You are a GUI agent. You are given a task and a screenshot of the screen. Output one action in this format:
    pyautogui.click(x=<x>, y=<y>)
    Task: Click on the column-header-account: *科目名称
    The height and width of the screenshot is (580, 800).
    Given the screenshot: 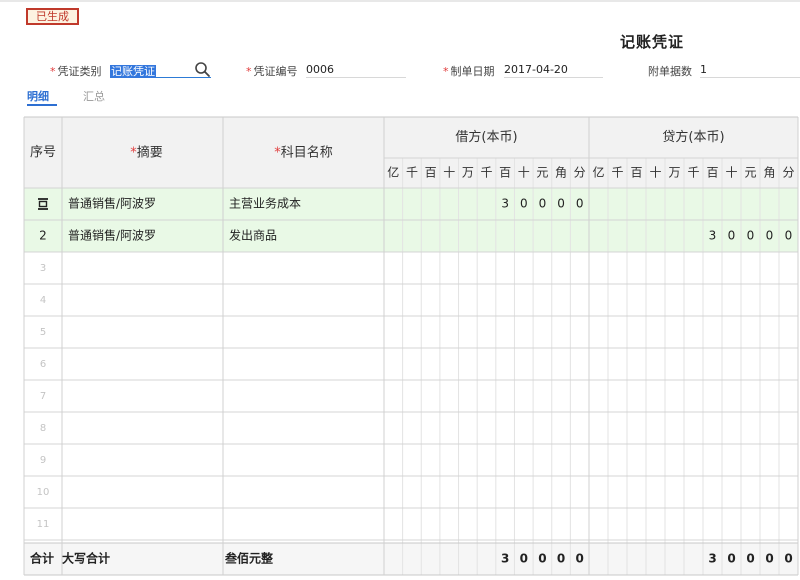 What is the action you would take?
    pyautogui.click(x=303, y=152)
    